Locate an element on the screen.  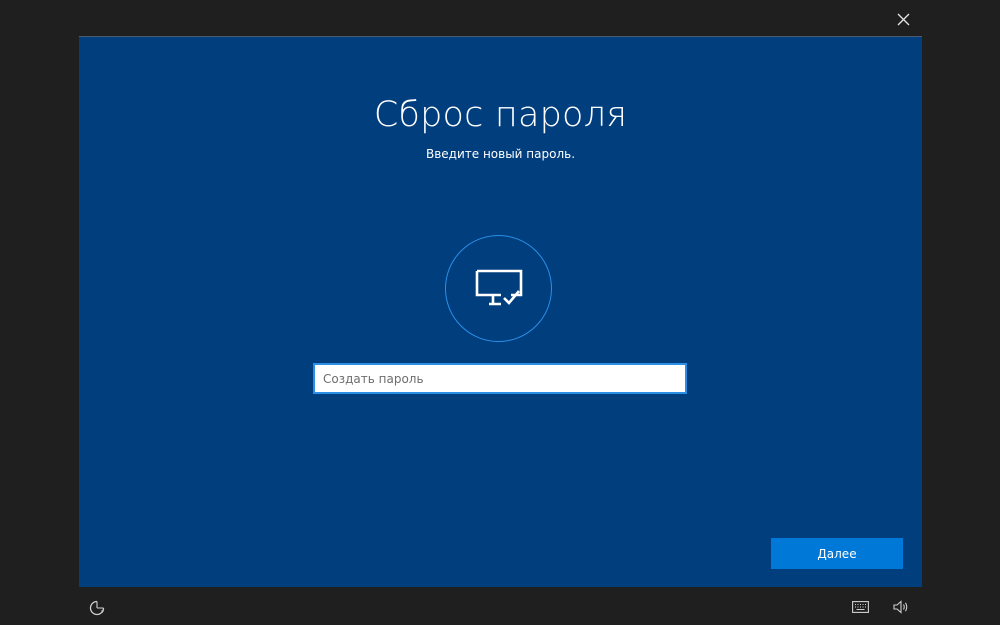
close-button is located at coordinates (903, 19).